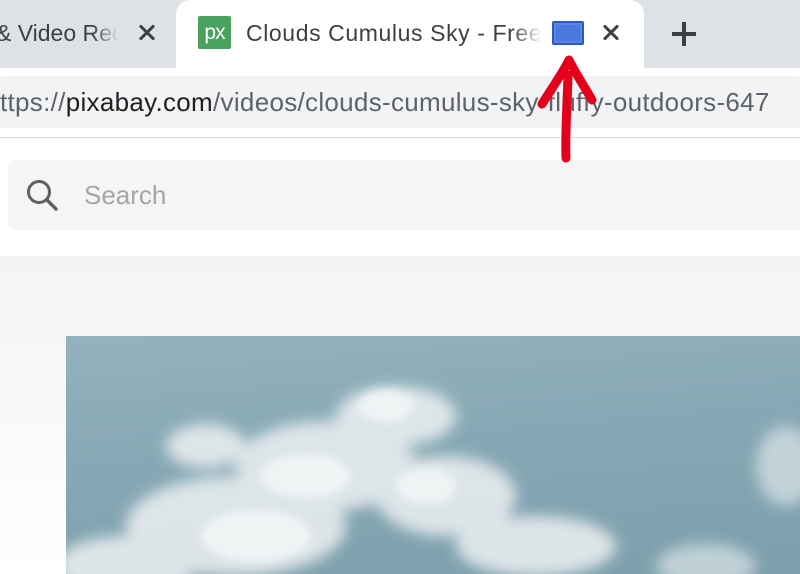 The image size is (800, 574). I want to click on search-input, so click(384, 195).